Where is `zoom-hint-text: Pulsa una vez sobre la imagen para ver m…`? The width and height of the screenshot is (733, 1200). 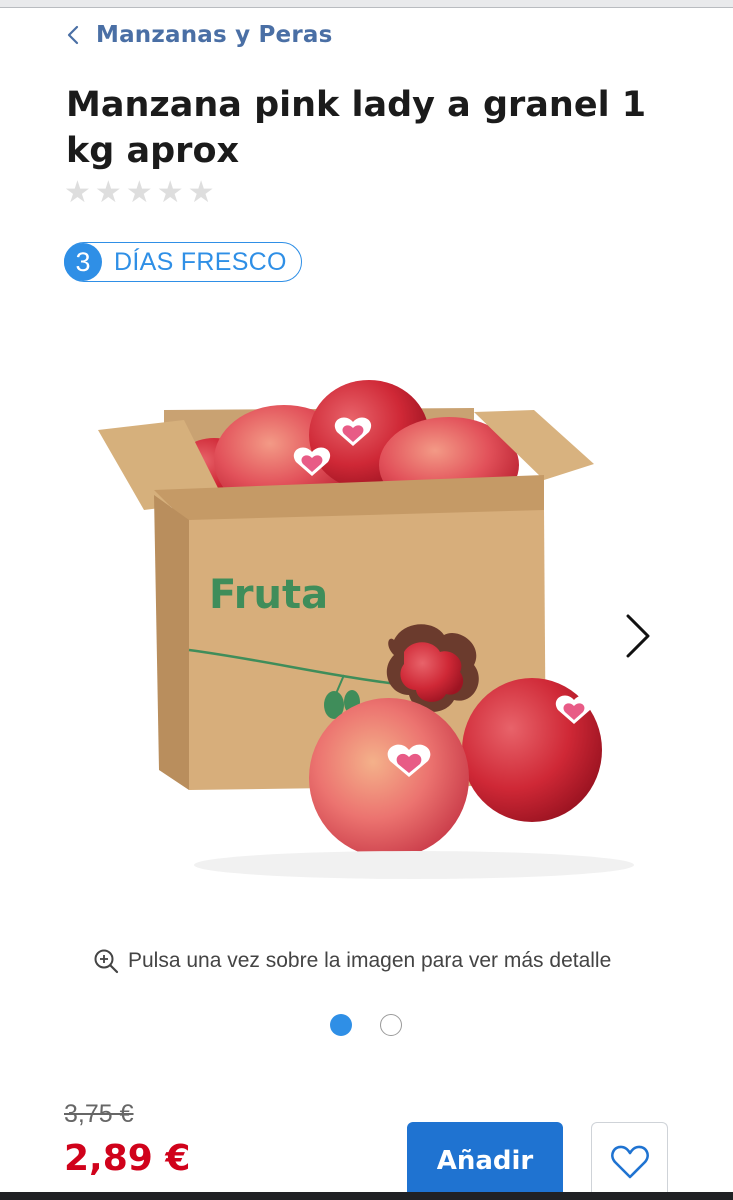
zoom-hint-text: Pulsa una vez sobre la imagen para ver m… is located at coordinates (370, 960).